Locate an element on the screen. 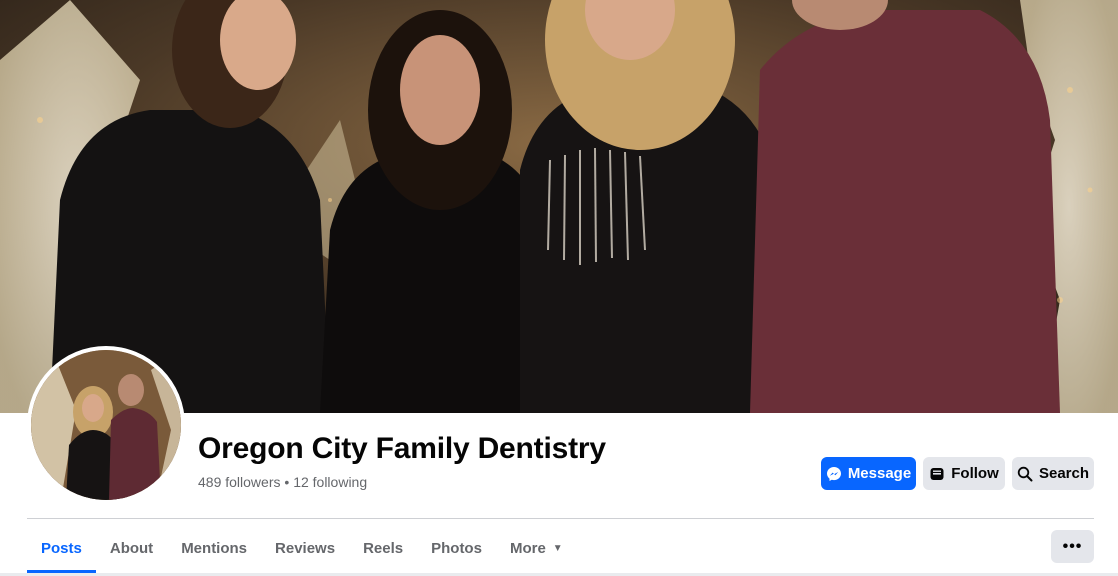  tab-reels: Reels is located at coordinates (383, 548).